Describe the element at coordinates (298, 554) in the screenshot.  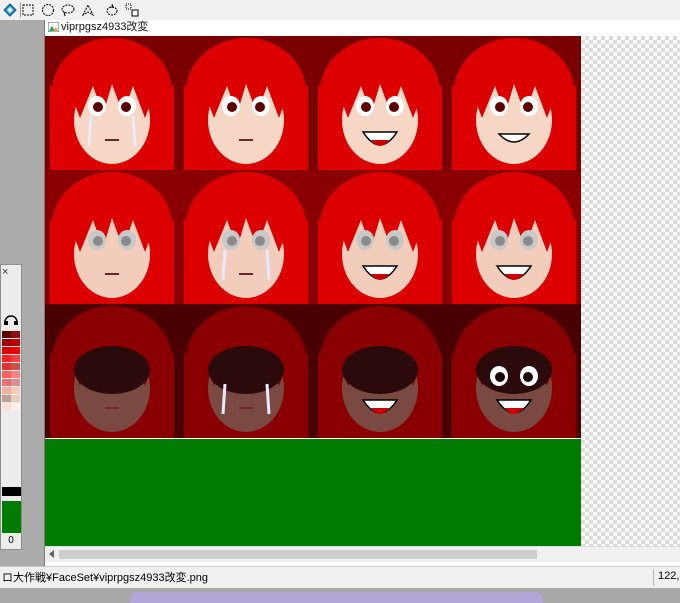
I see `scroll-thumb` at that location.